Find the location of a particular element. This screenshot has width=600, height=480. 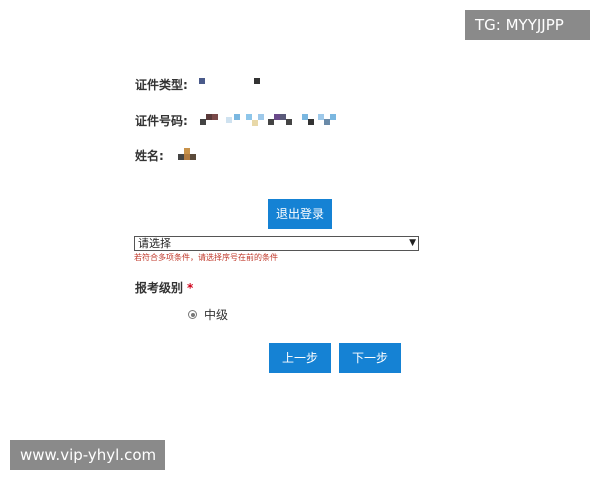

watermark-top: TG: MYYJJPP is located at coordinates (527, 25).